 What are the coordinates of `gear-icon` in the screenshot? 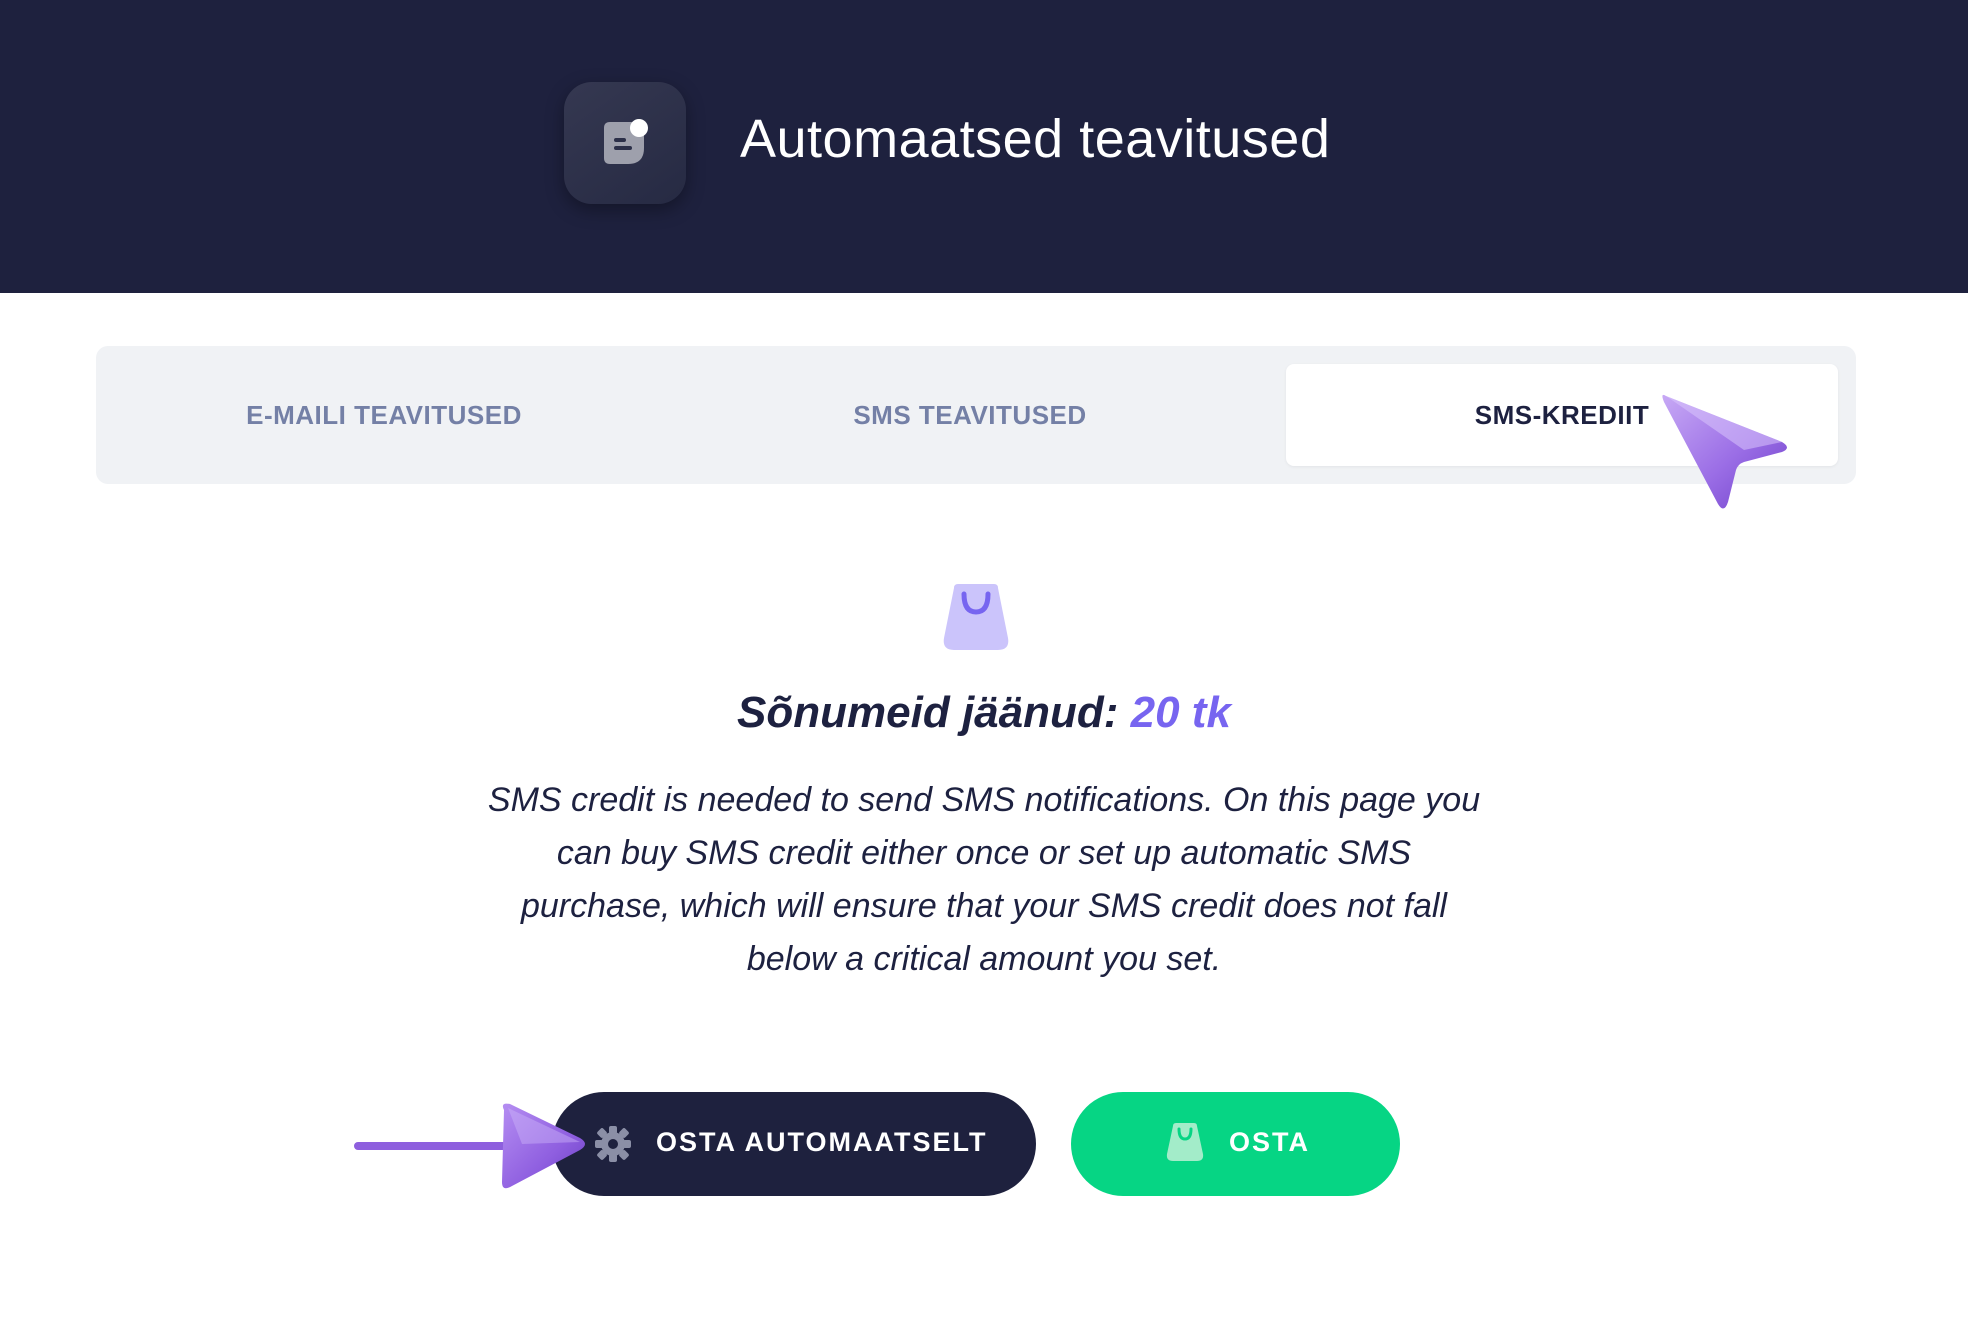 It's located at (613, 1144).